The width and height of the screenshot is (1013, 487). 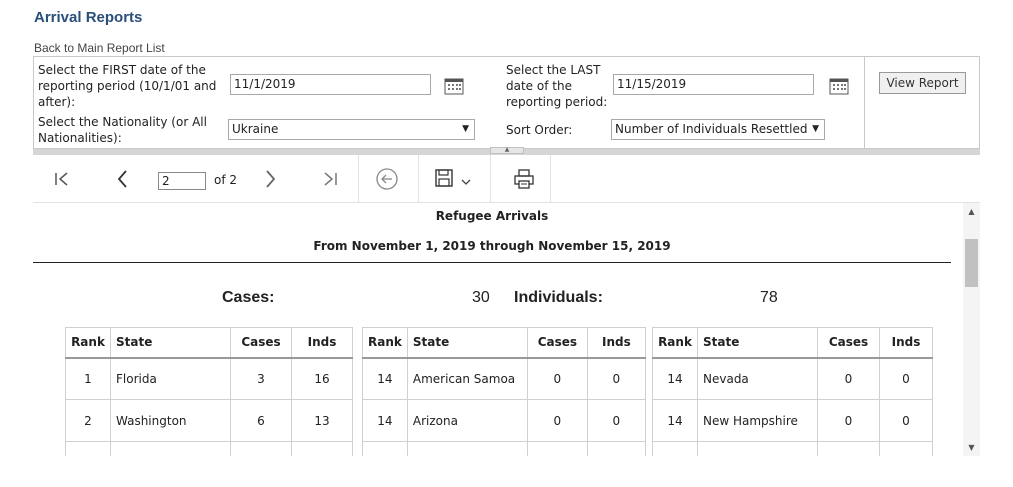 I want to click on table-row: 1 Florida 3 16, so click(x=209, y=378).